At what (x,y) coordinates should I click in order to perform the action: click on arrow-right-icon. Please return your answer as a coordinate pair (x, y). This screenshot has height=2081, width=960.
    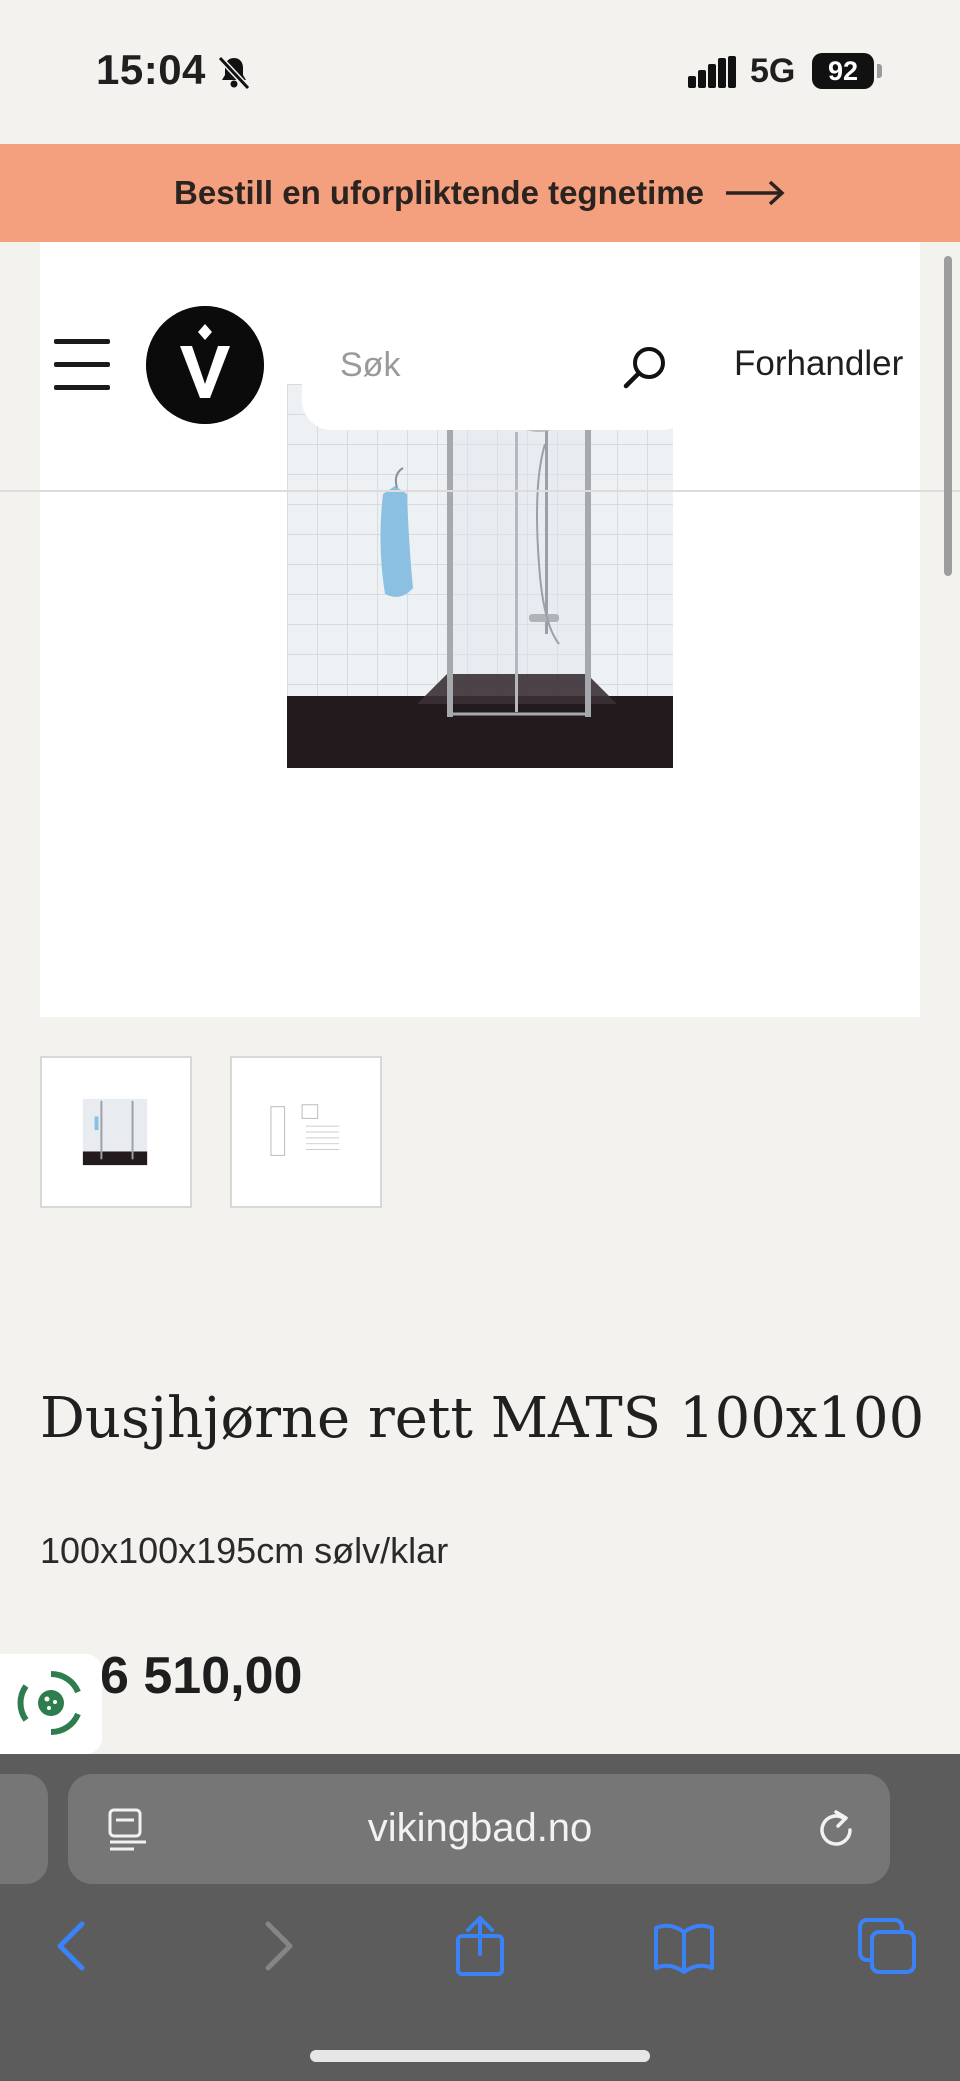
    Looking at the image, I should click on (755, 193).